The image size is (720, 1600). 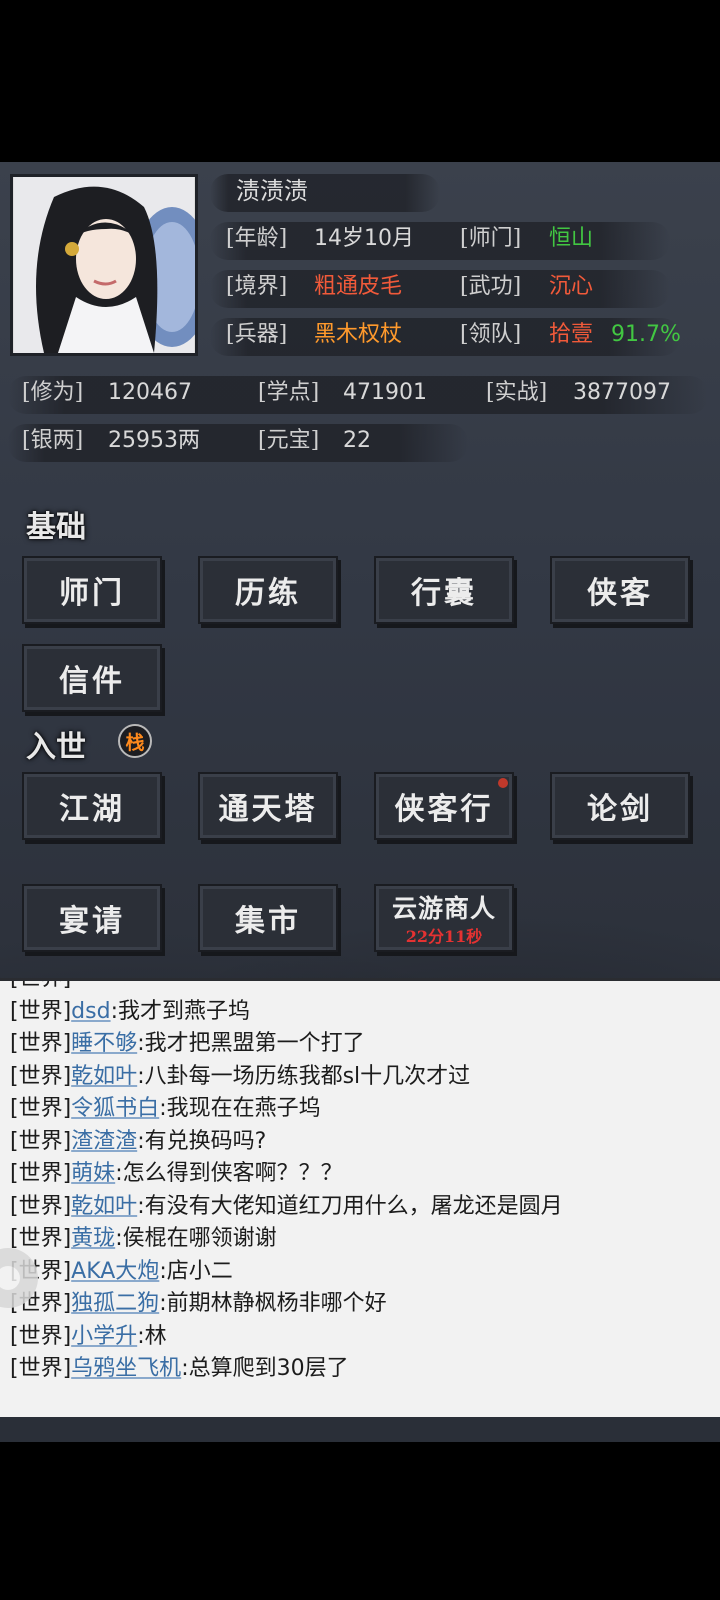 I want to click on sword-duel-button: 论剑, so click(x=620, y=806).